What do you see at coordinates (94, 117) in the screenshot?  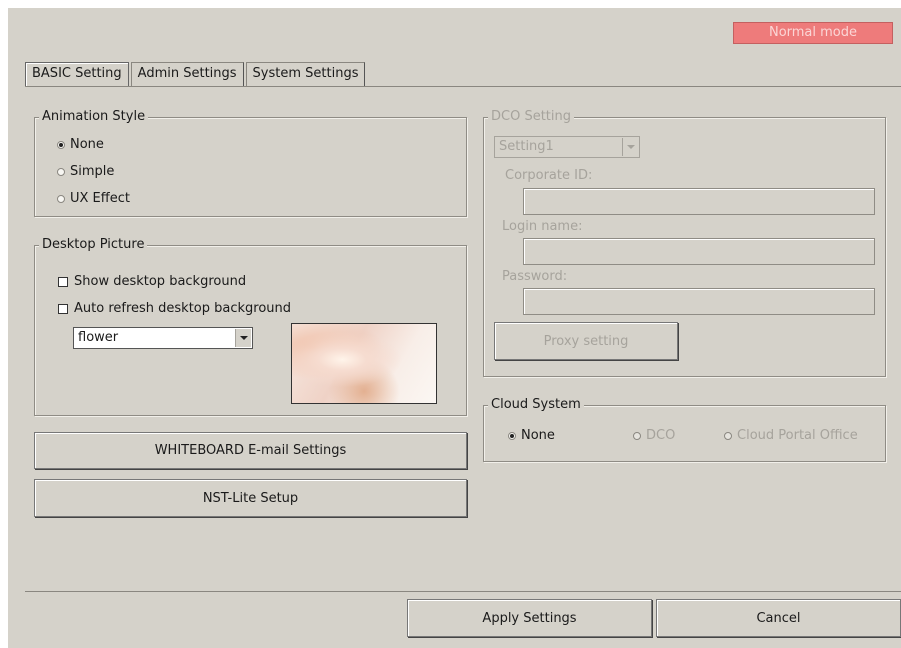 I see `animation-style-legend: Animation Style` at bounding box center [94, 117].